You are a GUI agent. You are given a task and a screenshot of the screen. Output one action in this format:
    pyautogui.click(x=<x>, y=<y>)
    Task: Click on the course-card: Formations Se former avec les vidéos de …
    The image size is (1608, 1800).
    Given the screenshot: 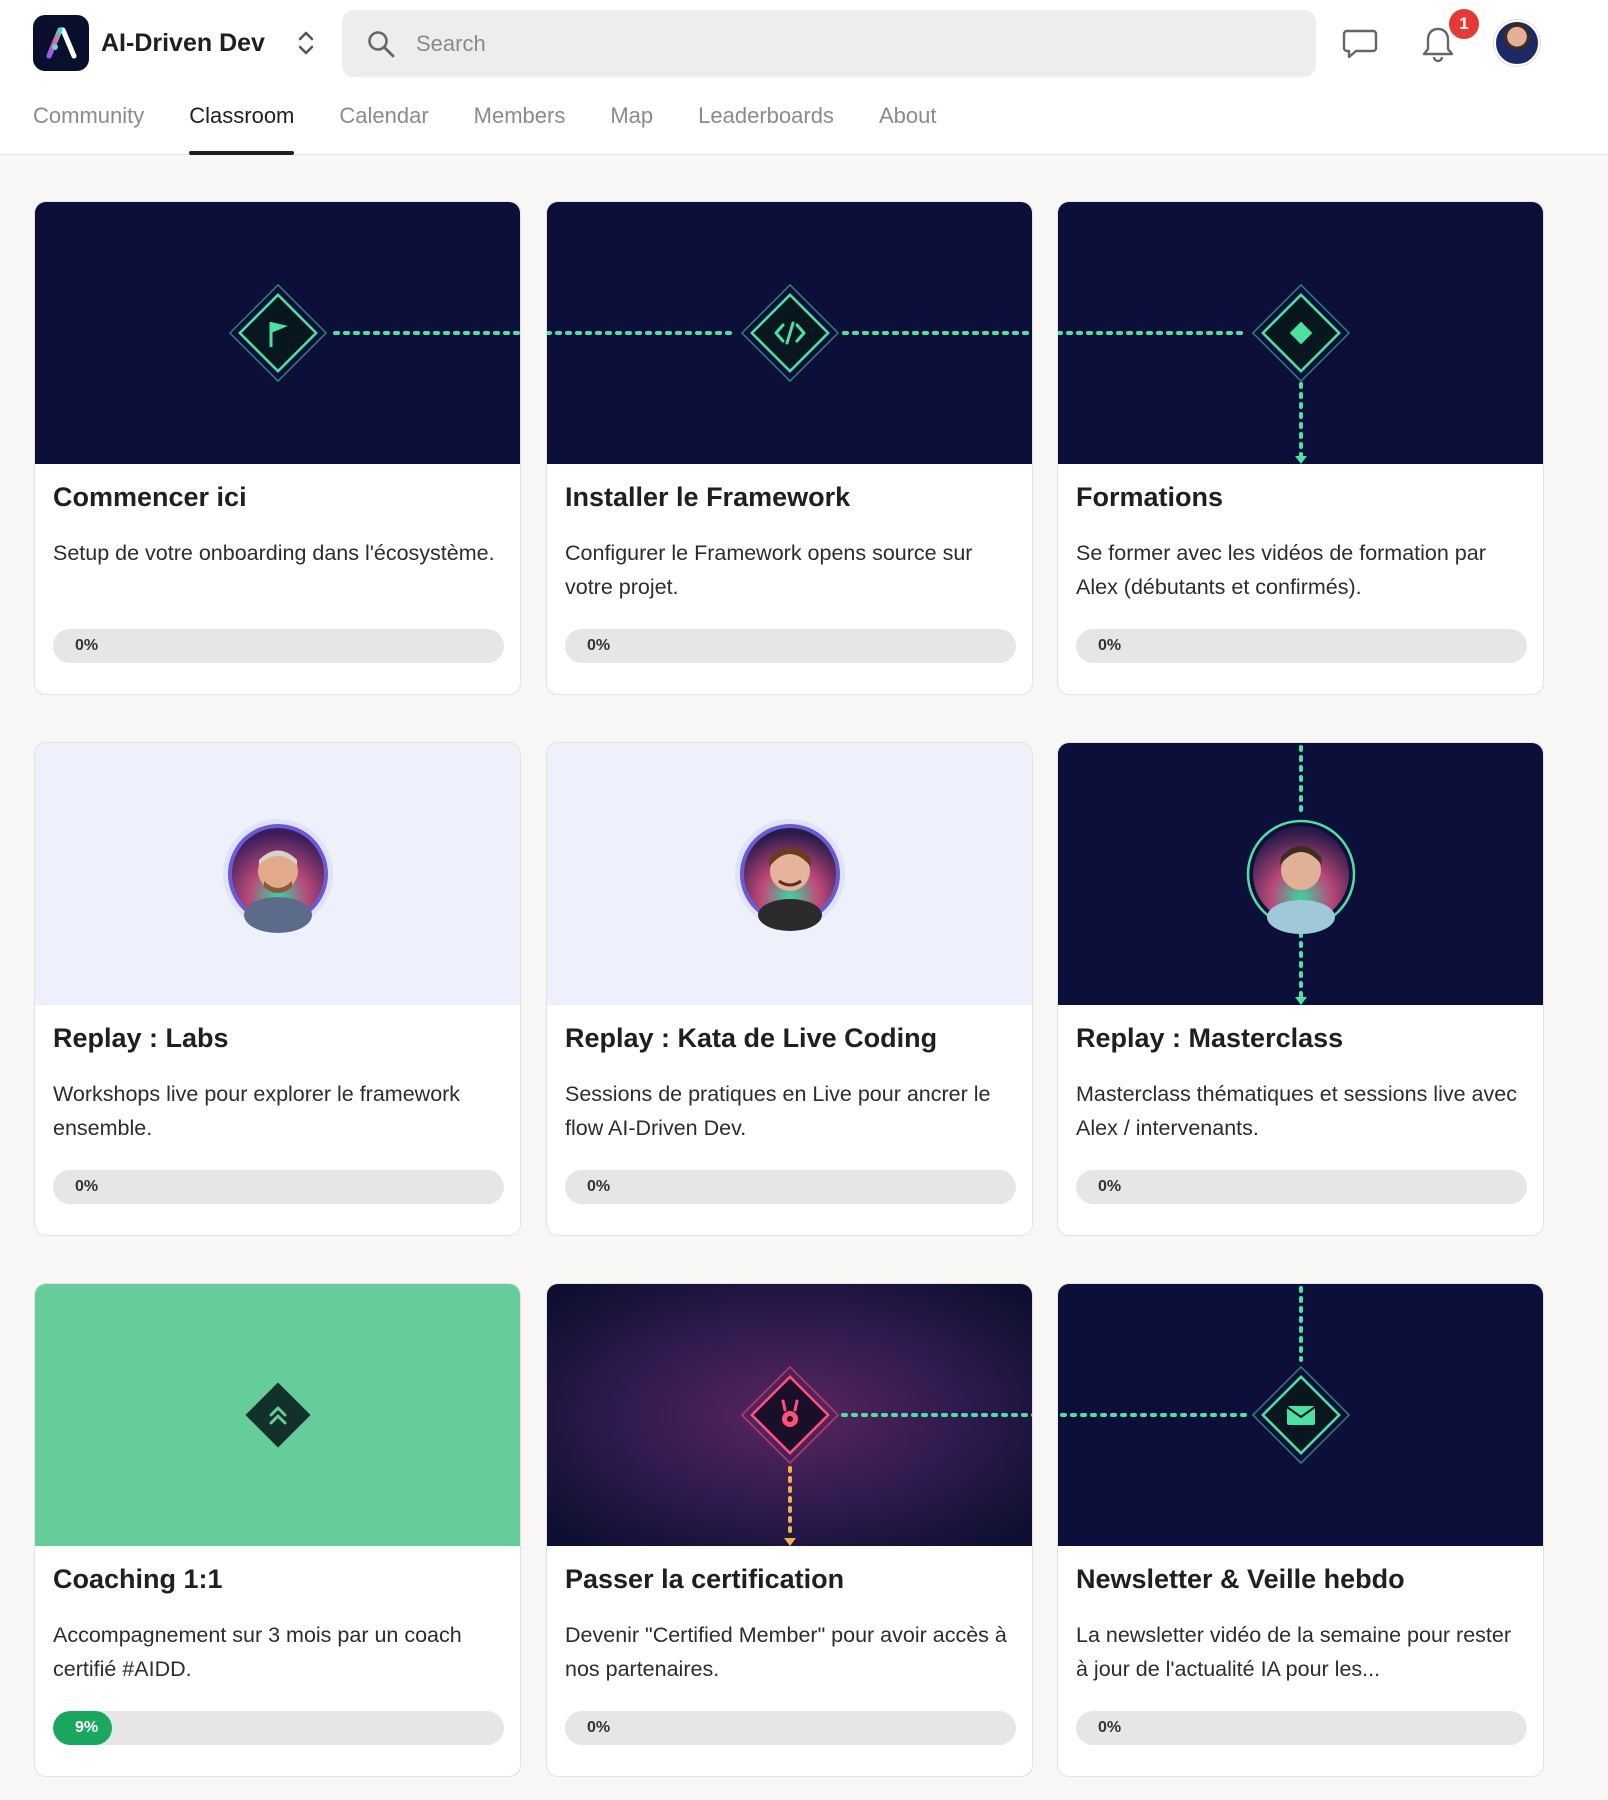 What is the action you would take?
    pyautogui.click(x=1300, y=448)
    